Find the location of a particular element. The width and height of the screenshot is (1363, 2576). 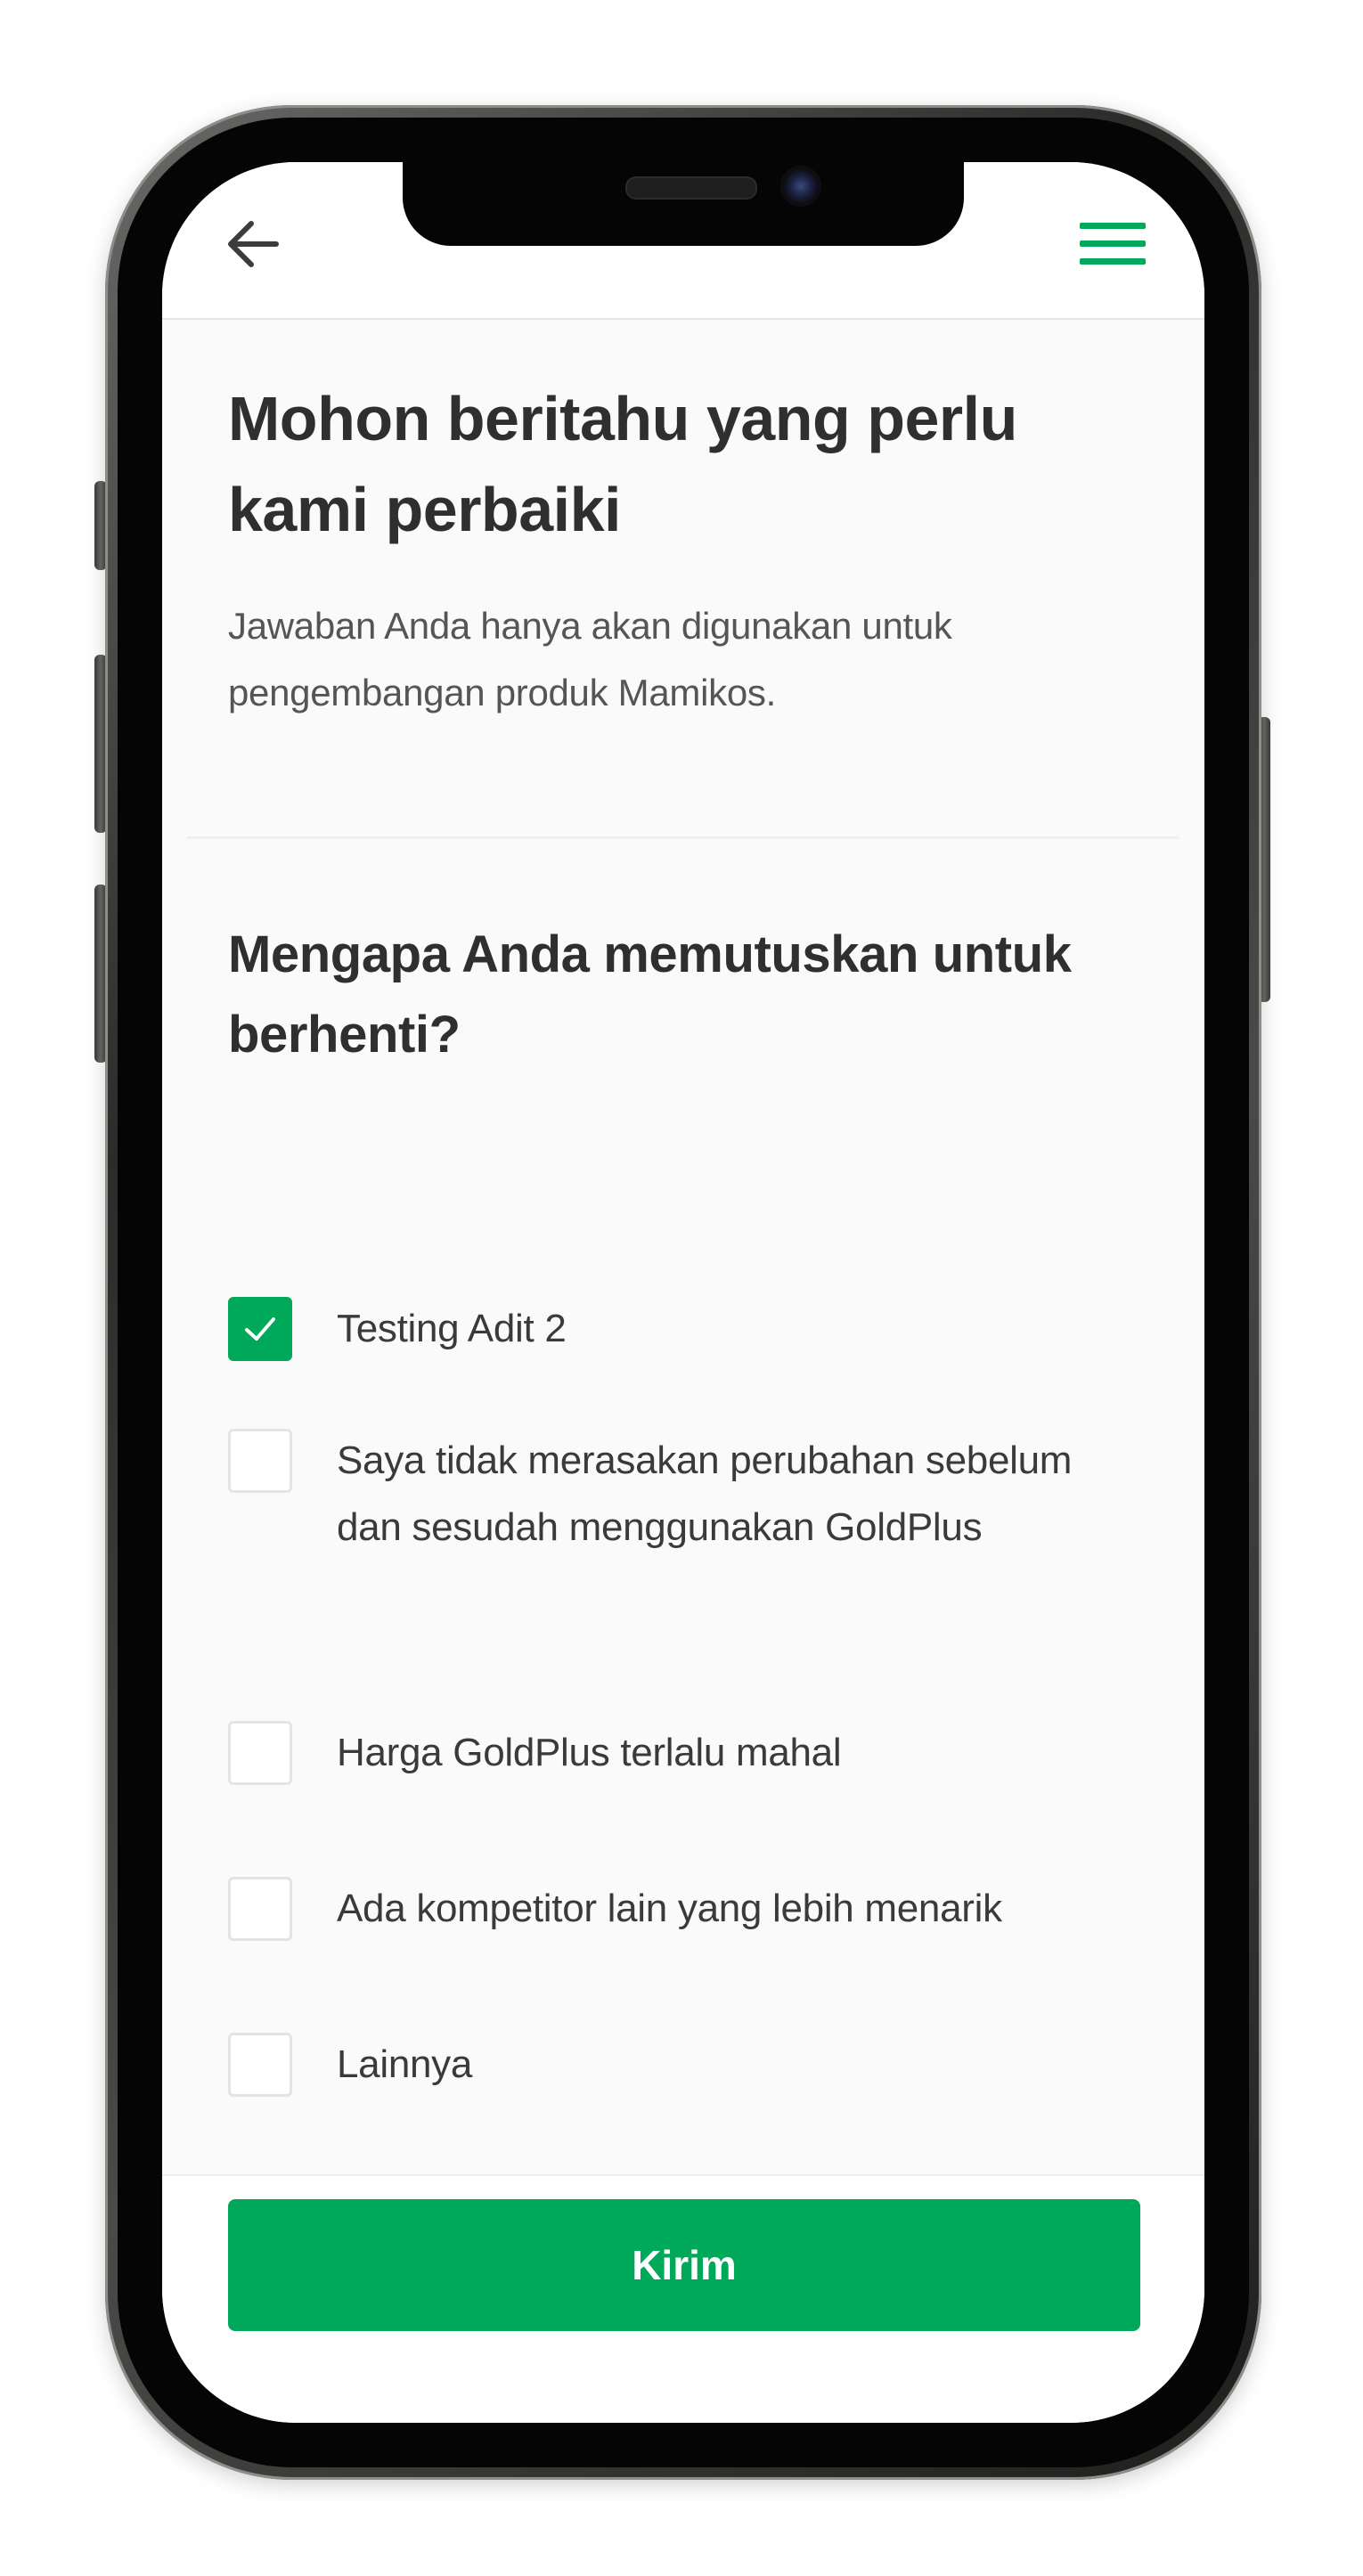

option-label: Ada kompetitor lain yang lebih menarik is located at coordinates (670, 1908).